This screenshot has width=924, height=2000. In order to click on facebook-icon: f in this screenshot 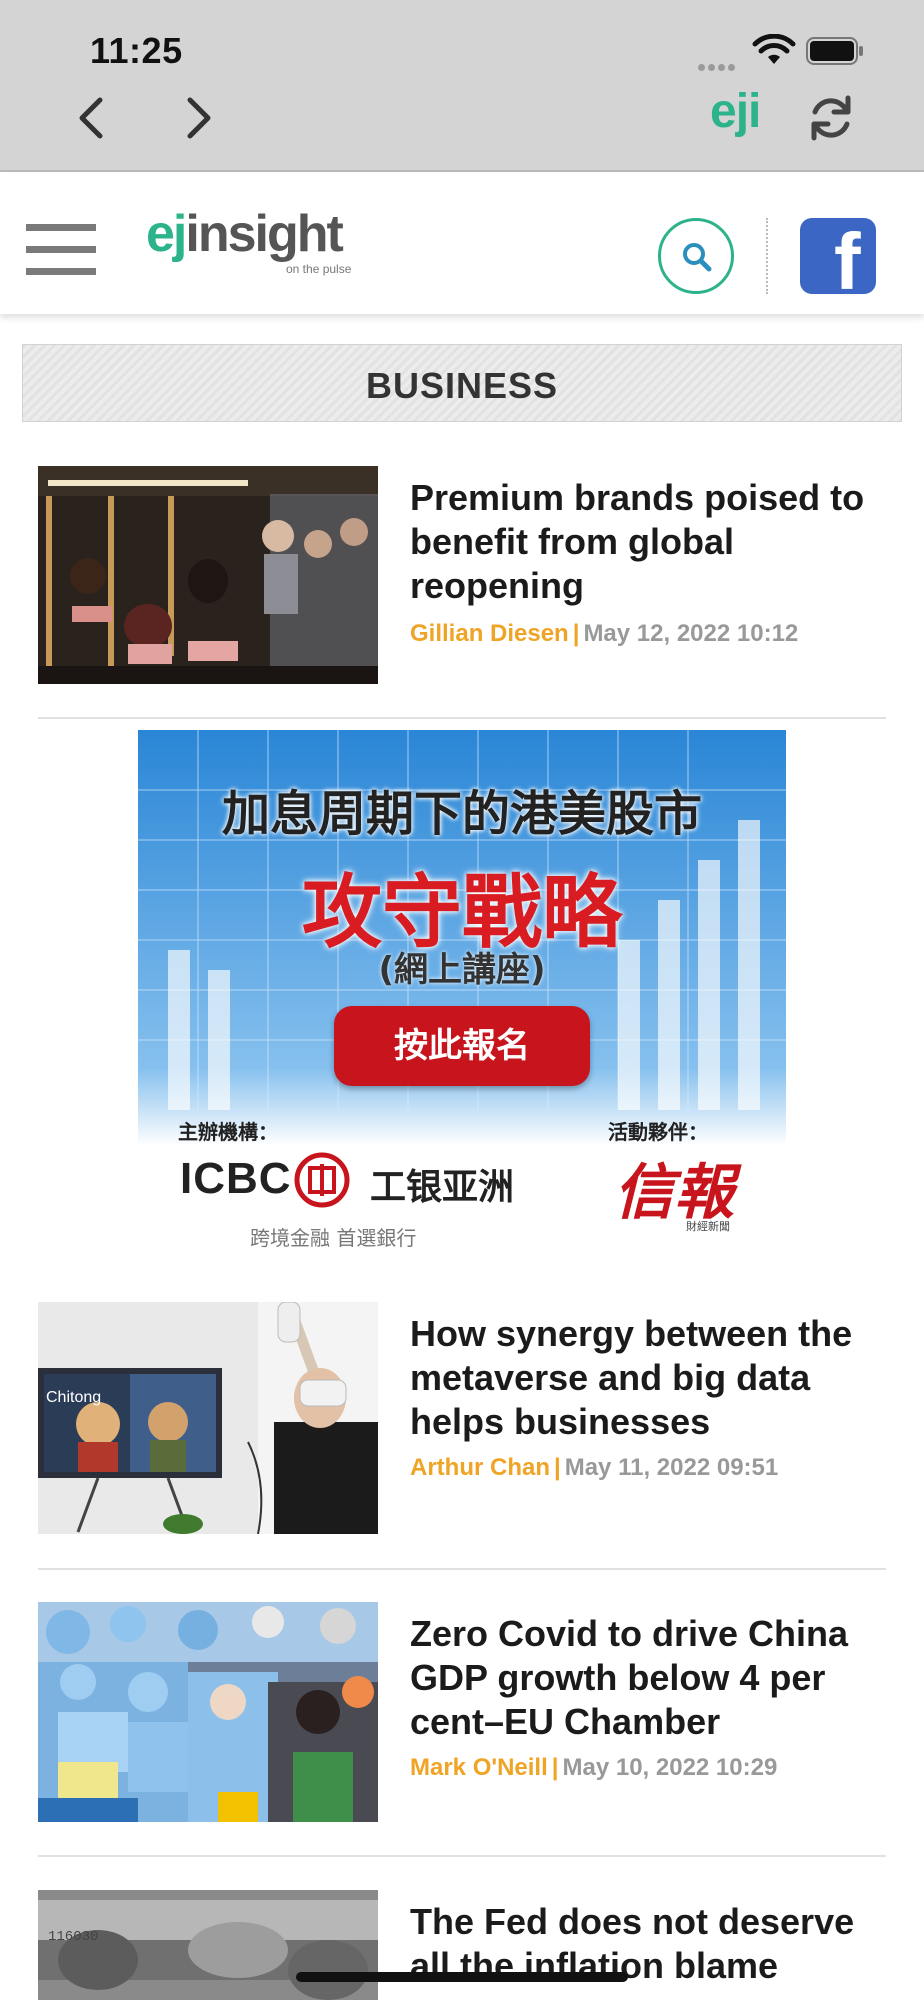, I will do `click(847, 256)`.